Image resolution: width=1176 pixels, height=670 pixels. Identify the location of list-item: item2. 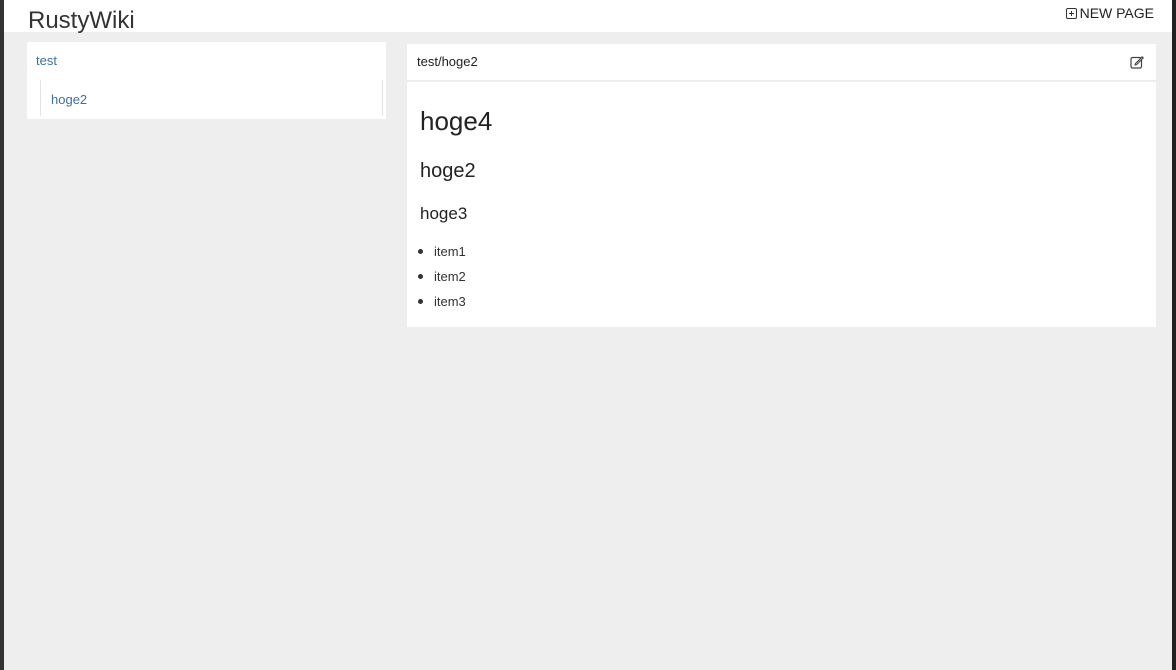
(441, 280).